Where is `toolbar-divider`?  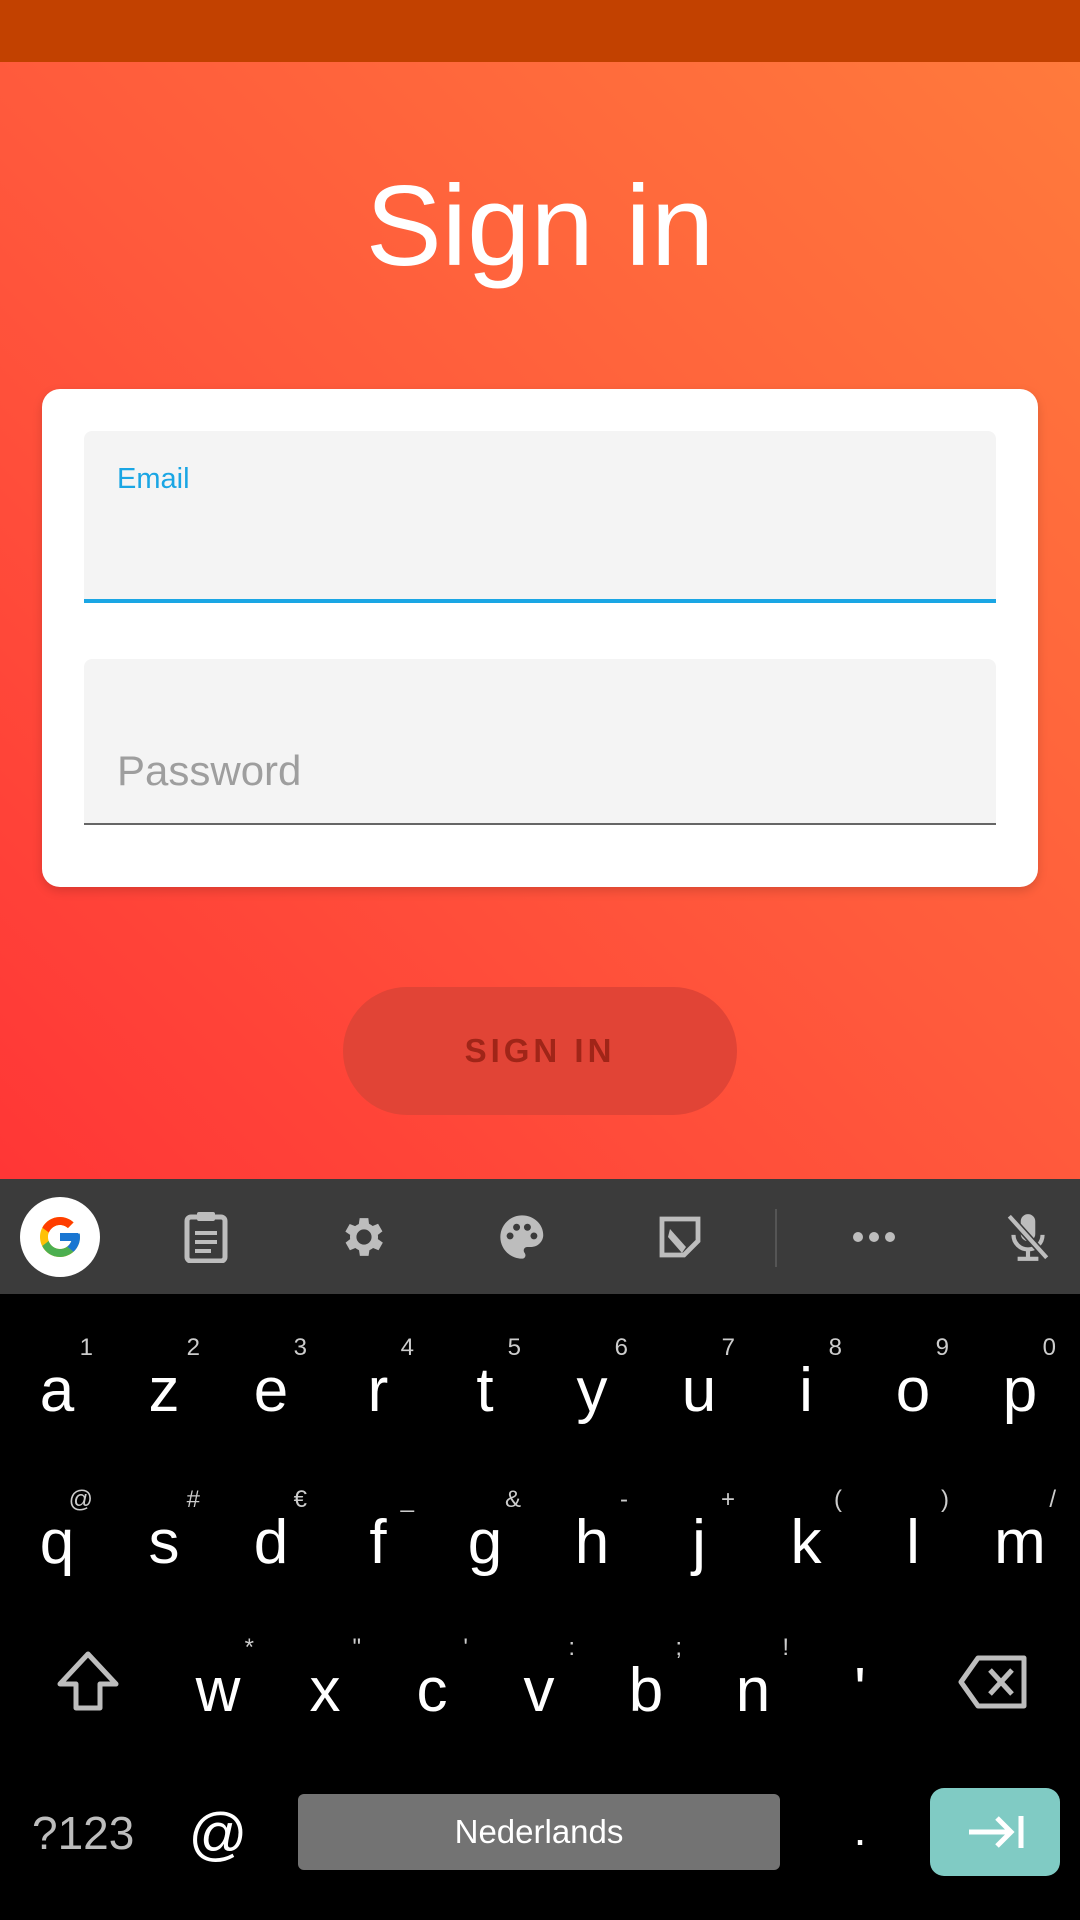
toolbar-divider is located at coordinates (776, 1238).